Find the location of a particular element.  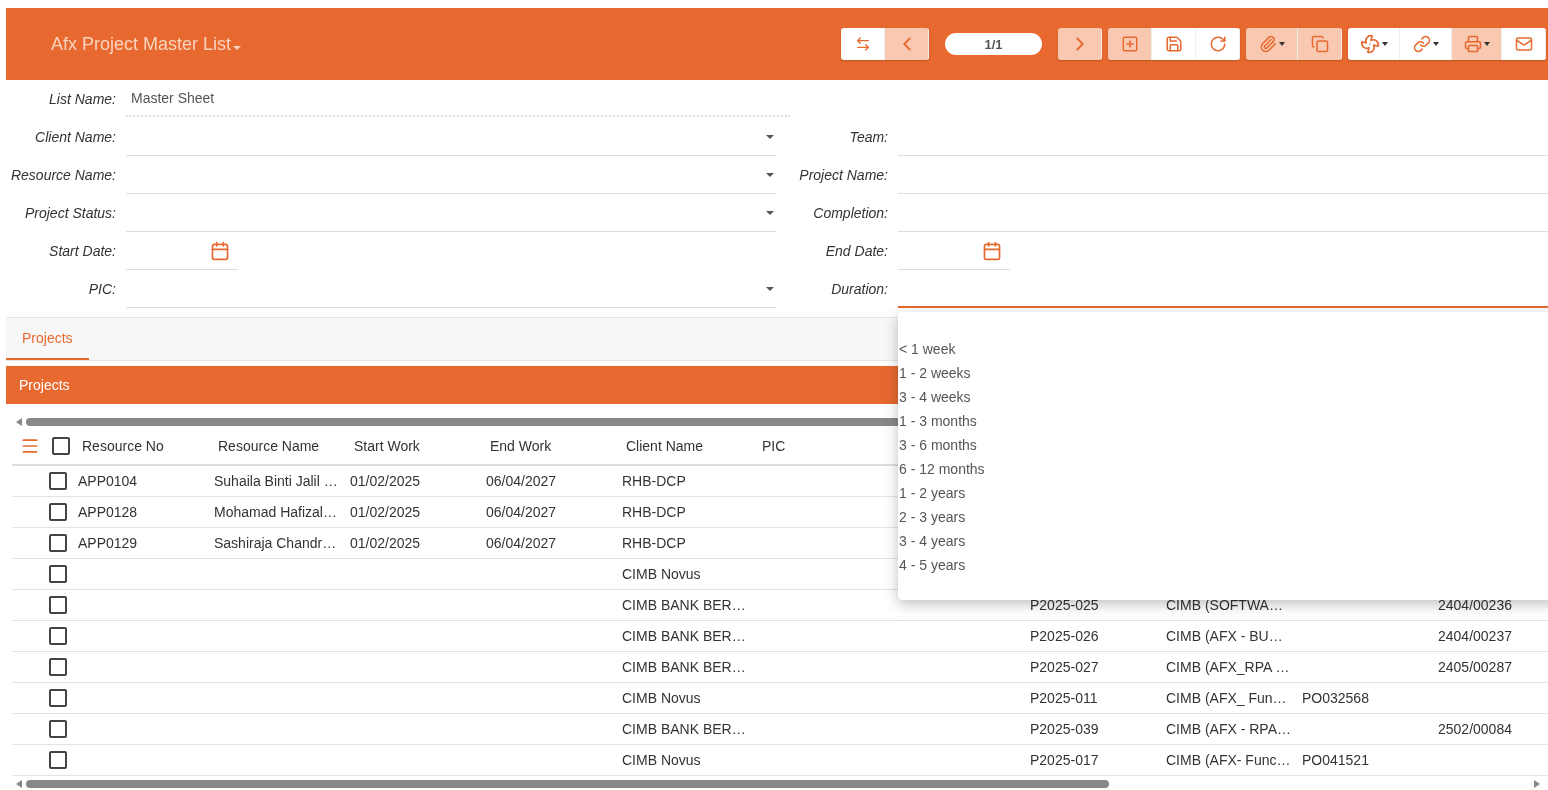

field-label: Client Name: is located at coordinates (75, 137).